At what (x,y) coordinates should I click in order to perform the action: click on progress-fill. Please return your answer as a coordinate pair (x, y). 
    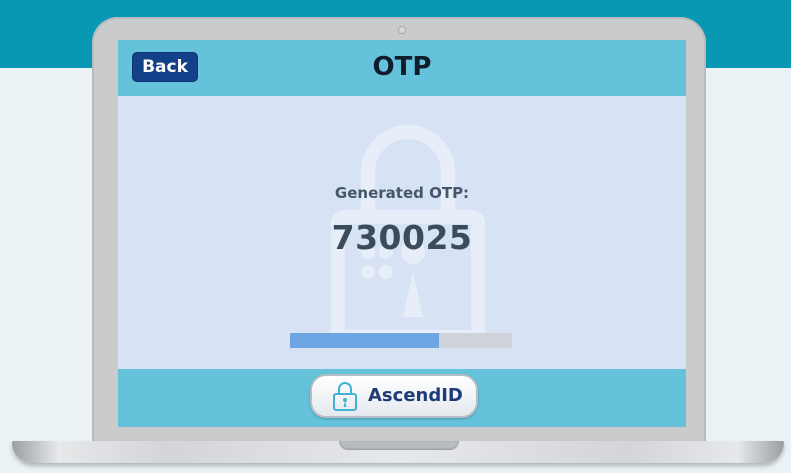
    Looking at the image, I should click on (364, 340).